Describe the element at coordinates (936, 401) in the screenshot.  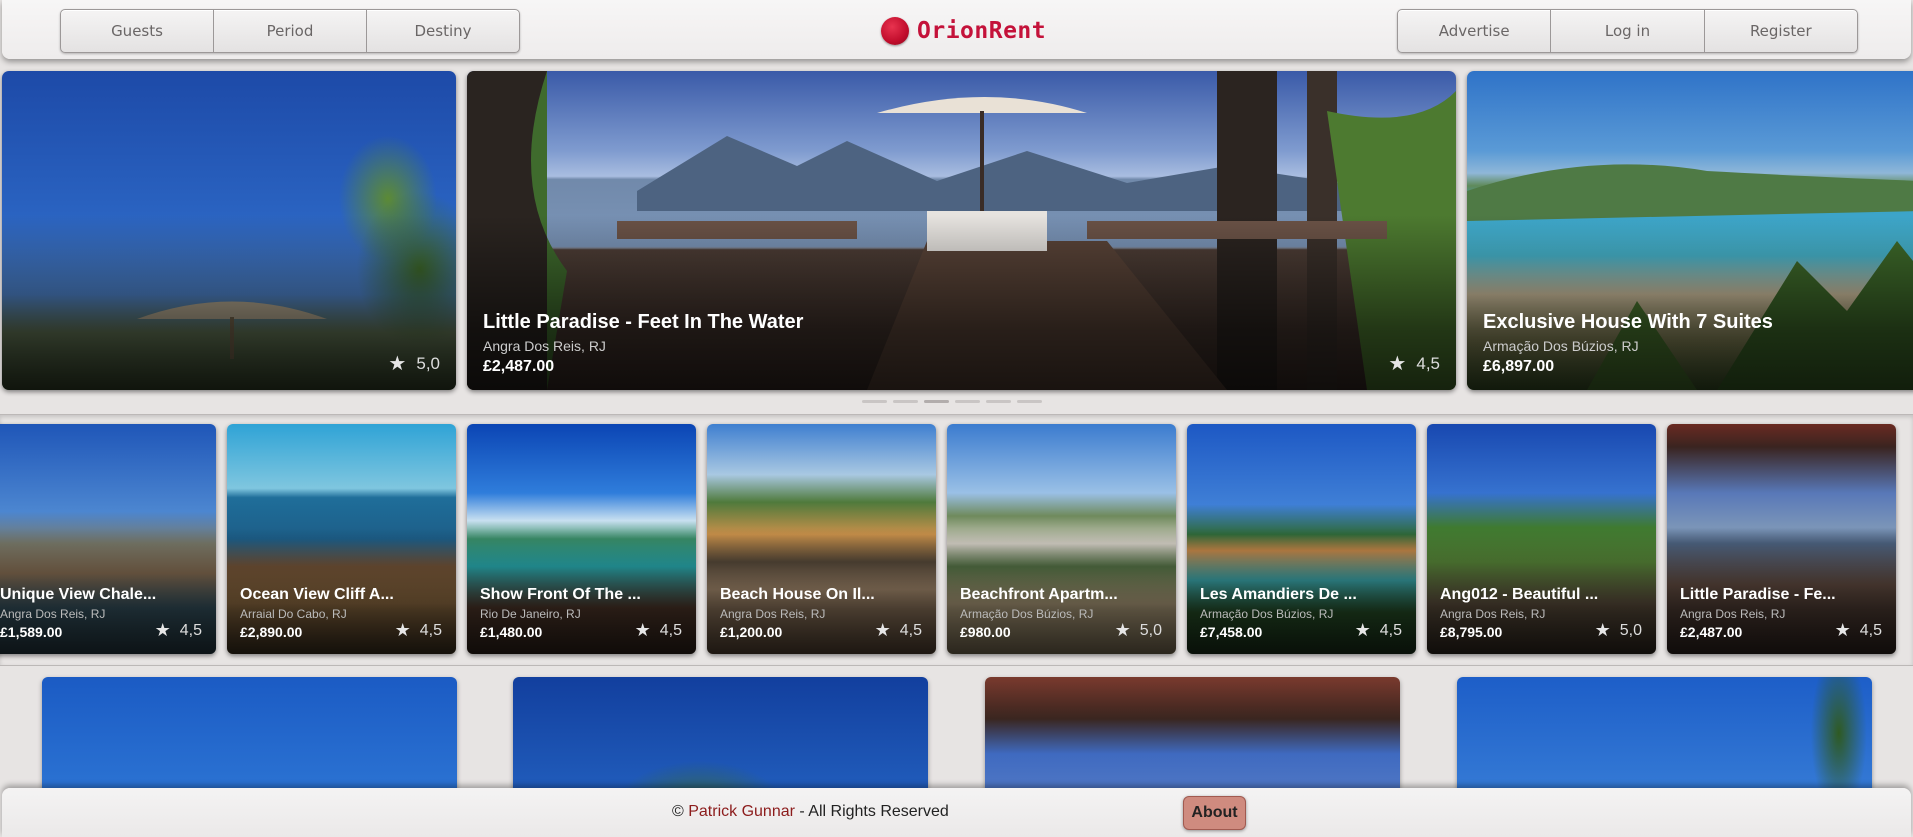
I see `carousel-dot-active` at that location.